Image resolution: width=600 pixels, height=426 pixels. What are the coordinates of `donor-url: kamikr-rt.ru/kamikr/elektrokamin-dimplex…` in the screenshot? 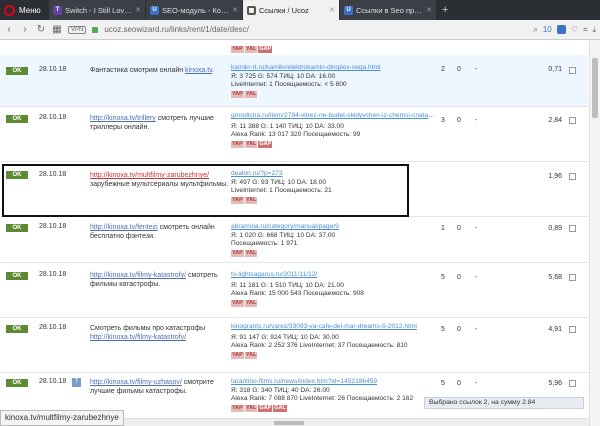 It's located at (333, 68).